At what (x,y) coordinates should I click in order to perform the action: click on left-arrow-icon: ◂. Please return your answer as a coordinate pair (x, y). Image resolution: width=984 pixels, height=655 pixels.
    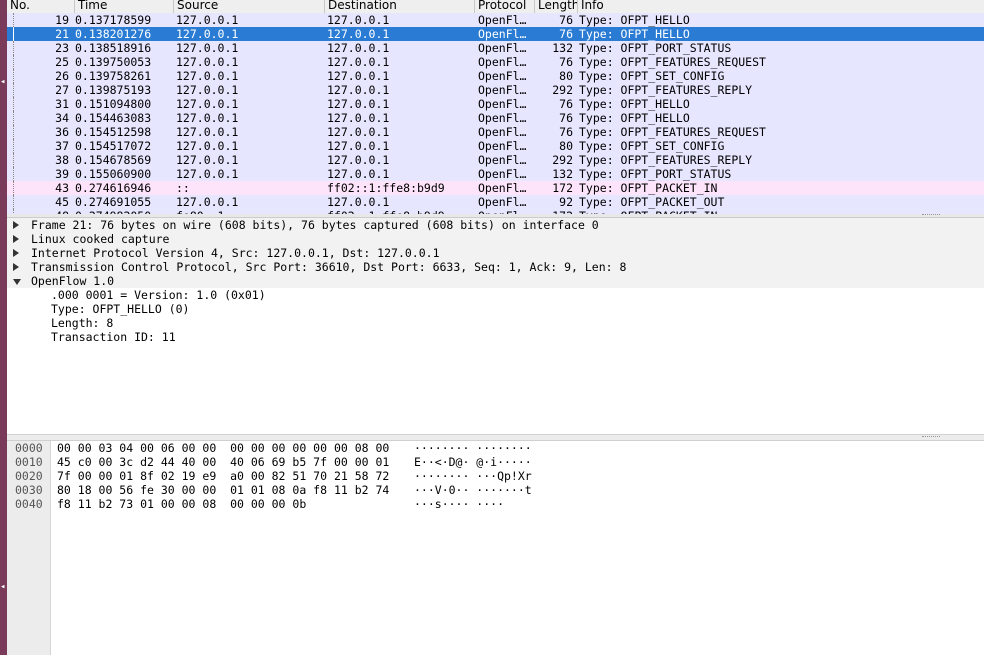
    Looking at the image, I should click on (3, 587).